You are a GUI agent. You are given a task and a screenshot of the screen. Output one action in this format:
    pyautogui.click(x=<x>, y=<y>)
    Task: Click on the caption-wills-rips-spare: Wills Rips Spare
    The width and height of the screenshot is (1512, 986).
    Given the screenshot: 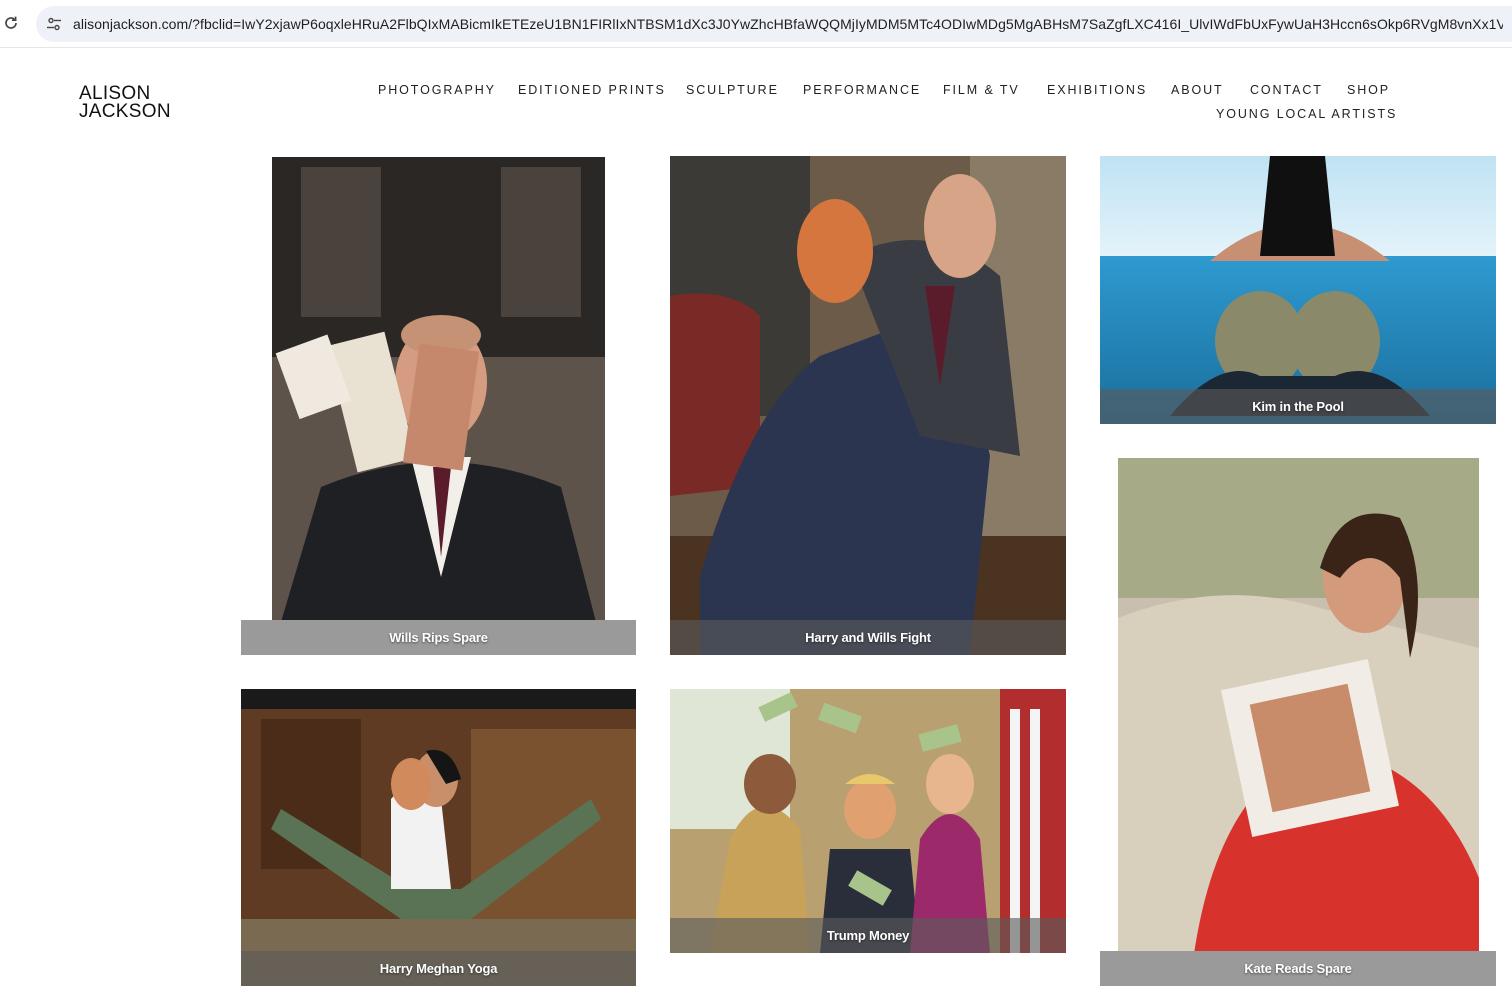 What is the action you would take?
    pyautogui.click(x=438, y=637)
    